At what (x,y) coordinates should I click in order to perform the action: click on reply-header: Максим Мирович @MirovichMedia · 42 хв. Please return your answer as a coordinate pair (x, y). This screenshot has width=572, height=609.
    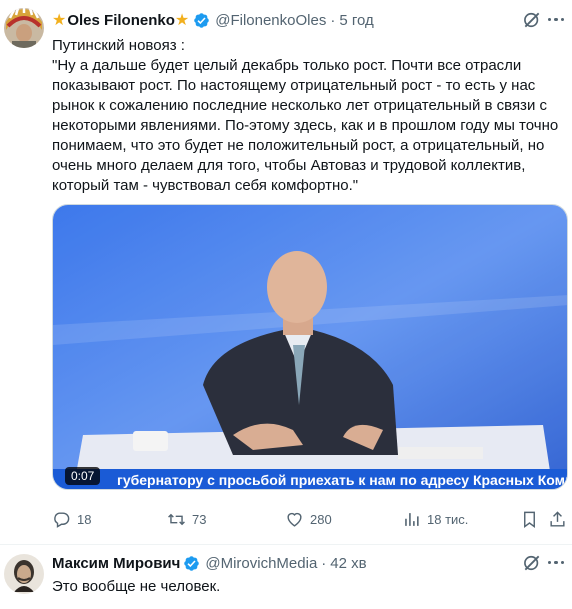
    Looking at the image, I should click on (209, 563).